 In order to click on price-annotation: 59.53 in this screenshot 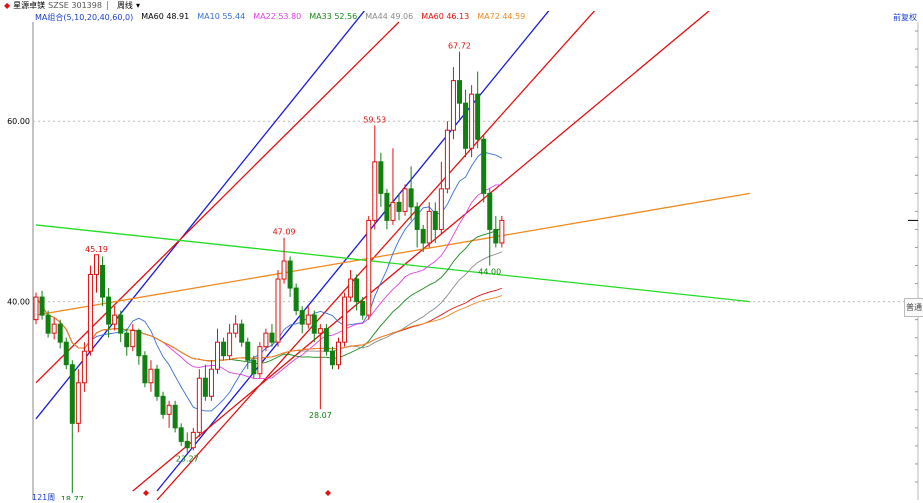, I will do `click(374, 119)`.